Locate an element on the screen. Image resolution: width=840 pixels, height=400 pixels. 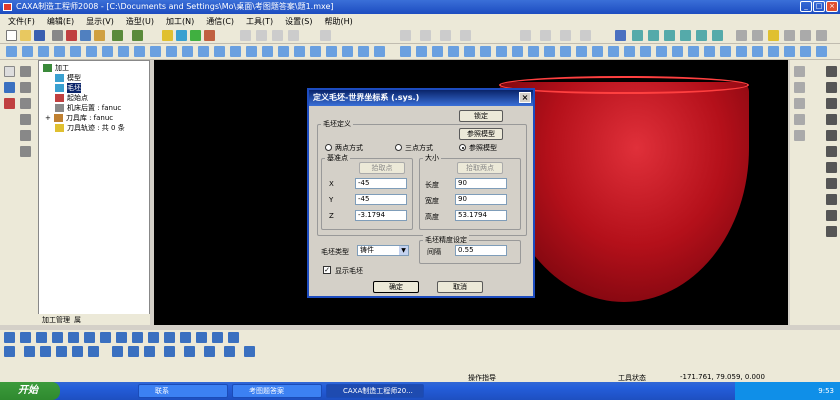
rectangle-icon is located at coordinates (831, 119).